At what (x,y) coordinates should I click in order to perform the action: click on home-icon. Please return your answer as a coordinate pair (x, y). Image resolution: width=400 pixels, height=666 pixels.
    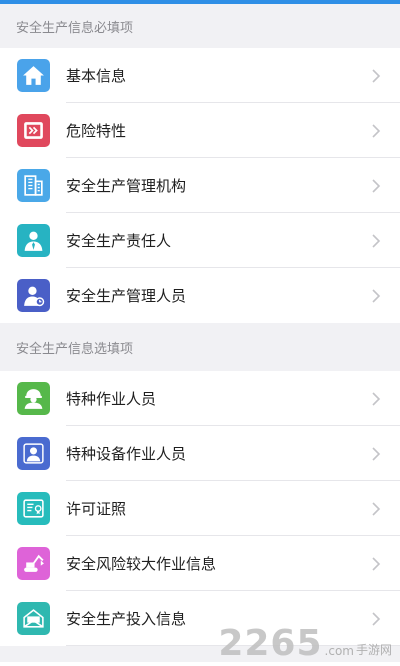
    Looking at the image, I should click on (33, 75).